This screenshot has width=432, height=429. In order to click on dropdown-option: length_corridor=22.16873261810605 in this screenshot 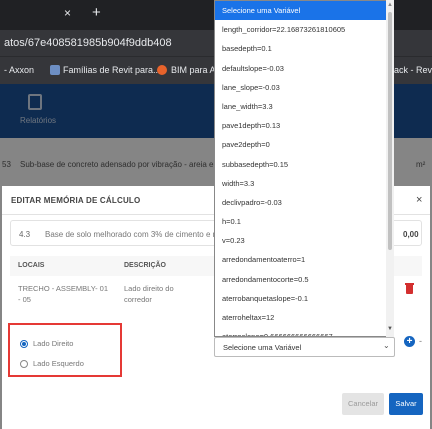, I will do `click(304, 29)`.